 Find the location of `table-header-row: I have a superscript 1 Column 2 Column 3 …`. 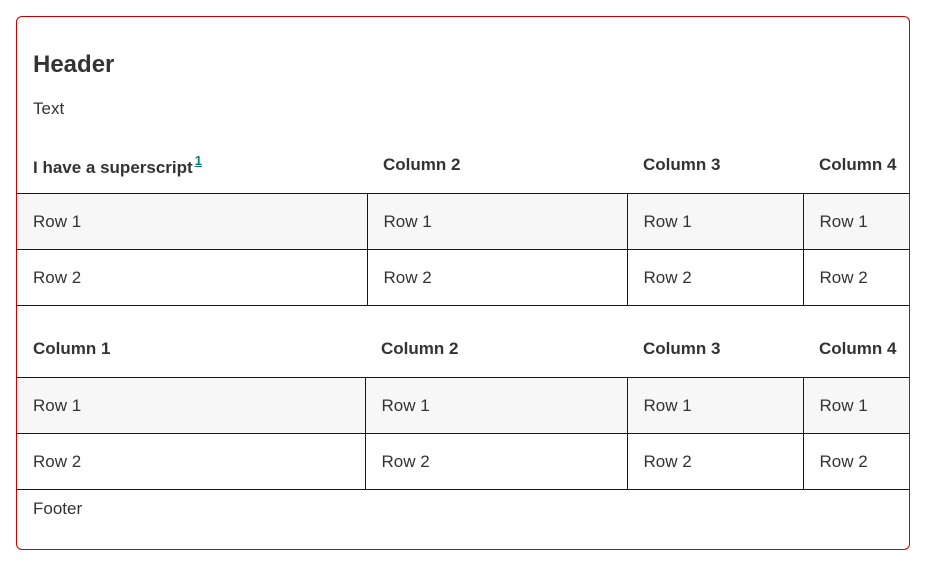

table-header-row: I have a superscript 1 Column 2 Column 3 … is located at coordinates (463, 165).